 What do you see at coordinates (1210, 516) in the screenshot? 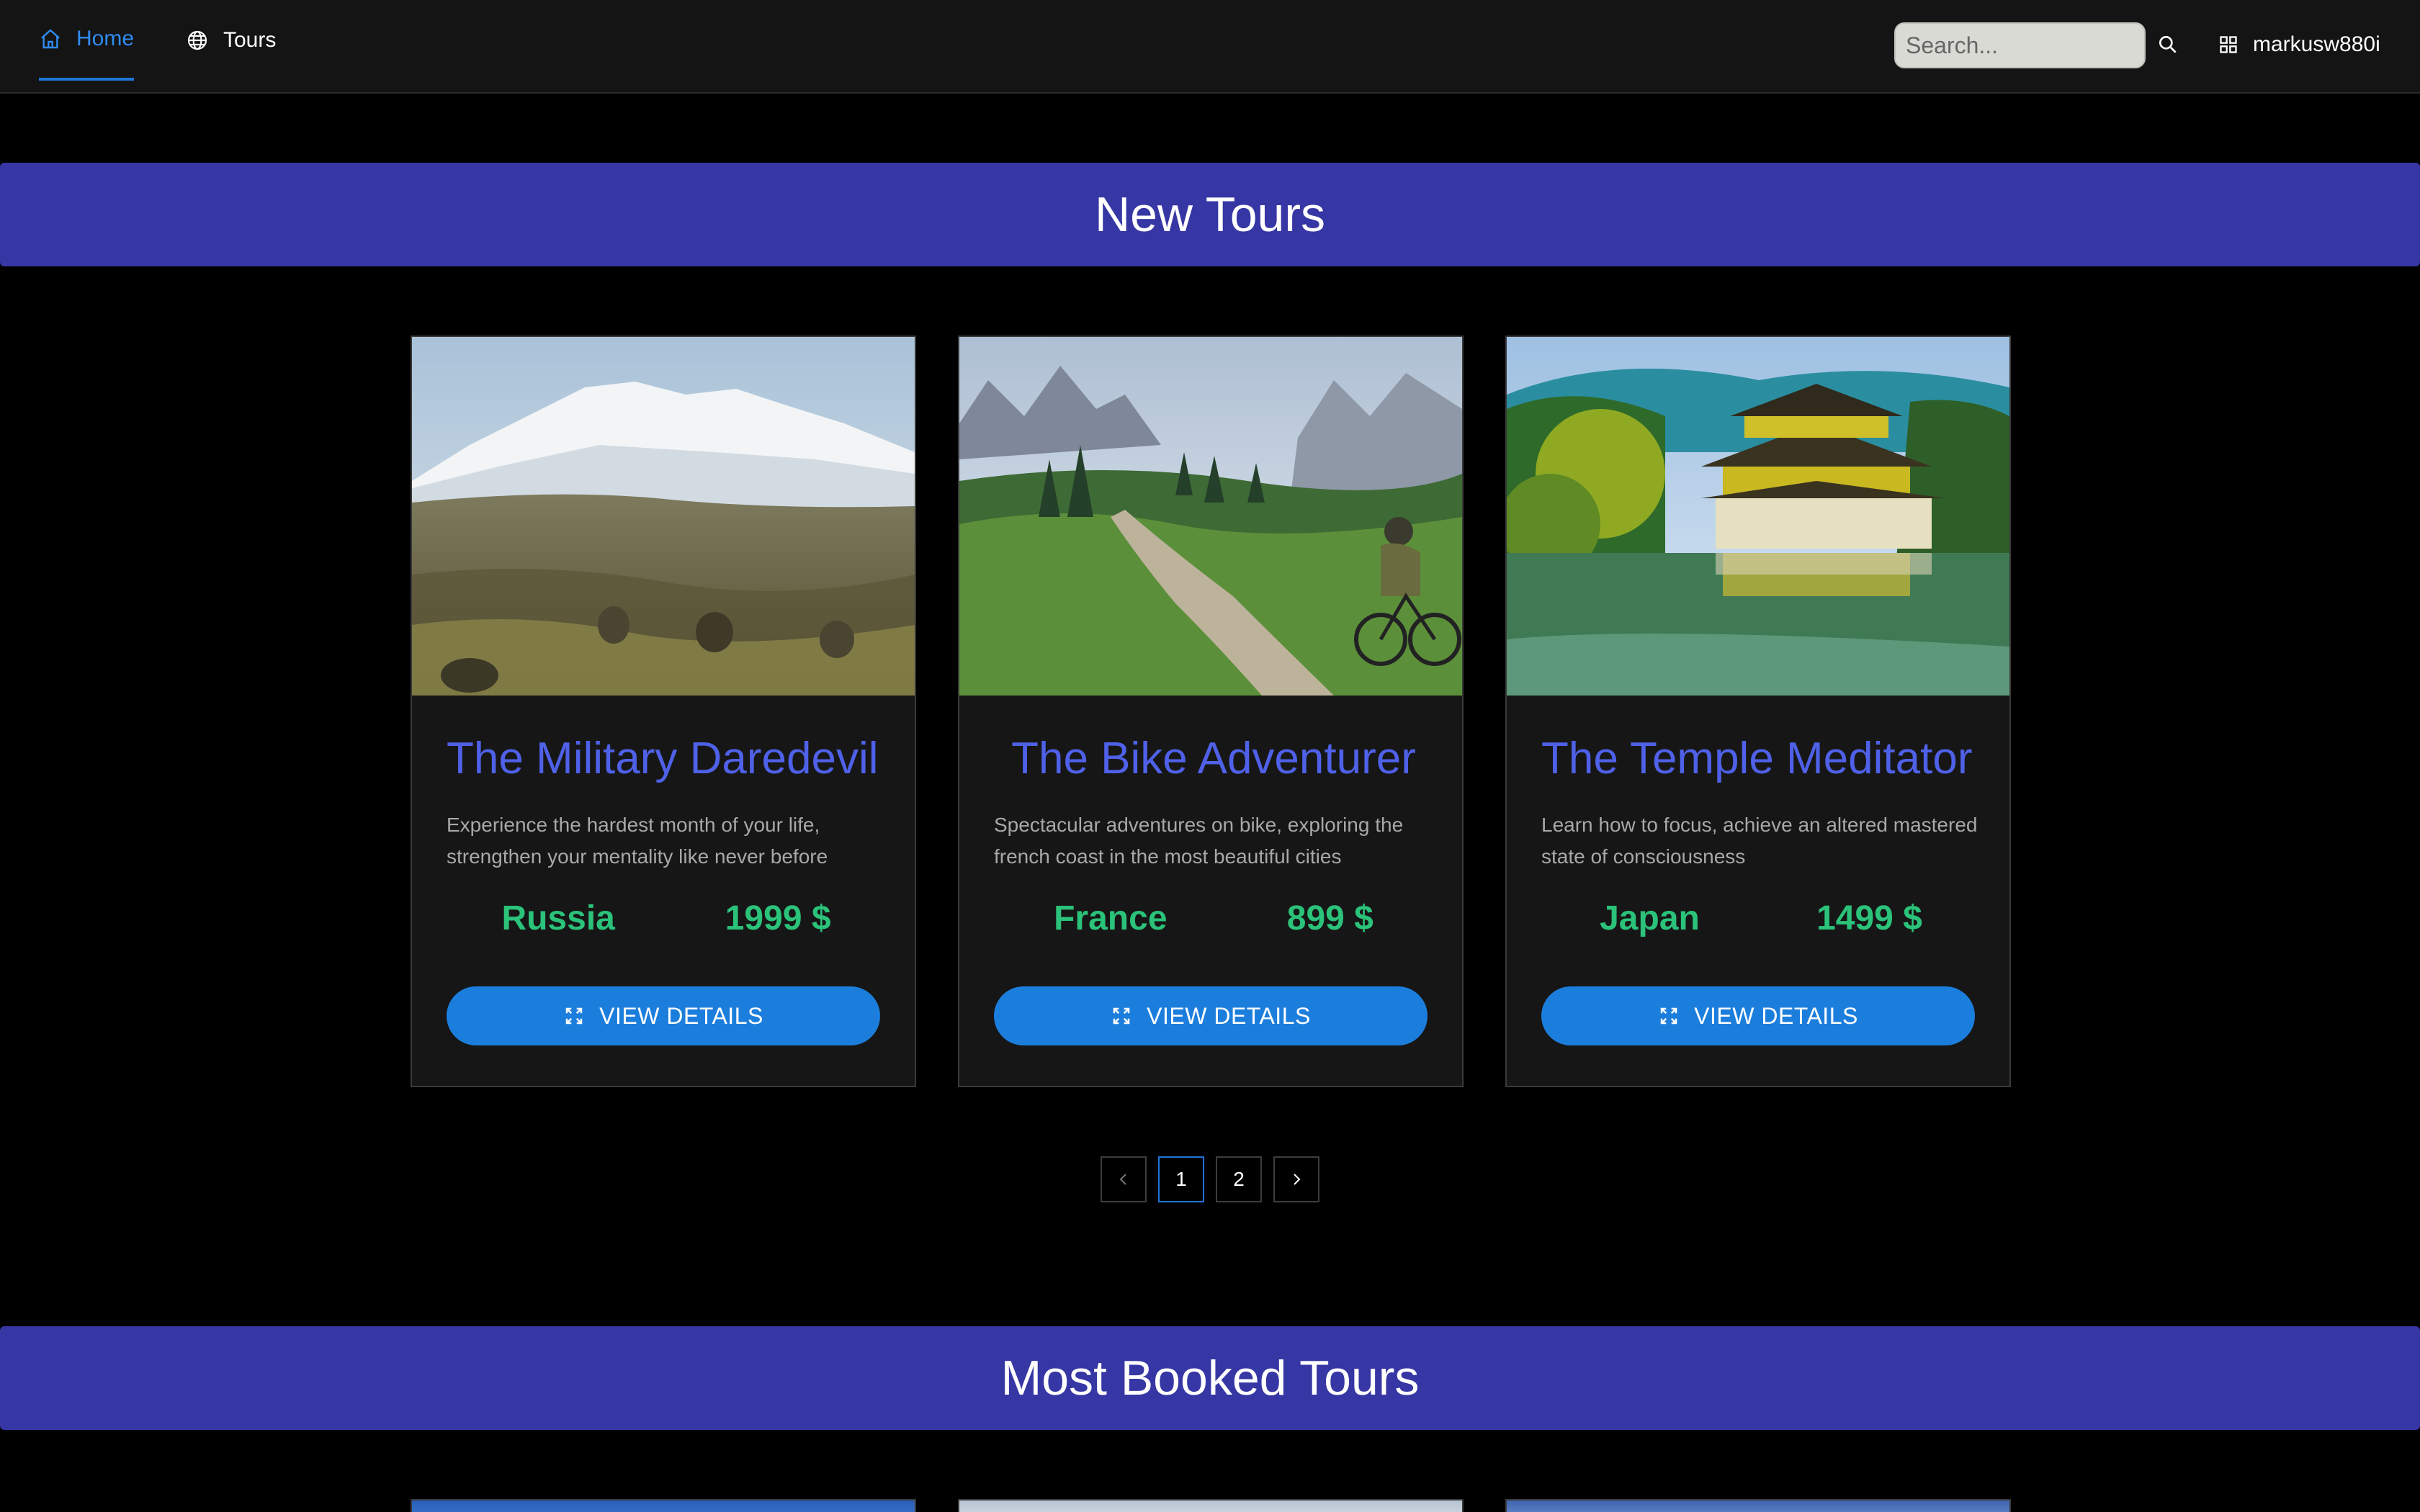
I see `mountain-bike-trail-photo` at bounding box center [1210, 516].